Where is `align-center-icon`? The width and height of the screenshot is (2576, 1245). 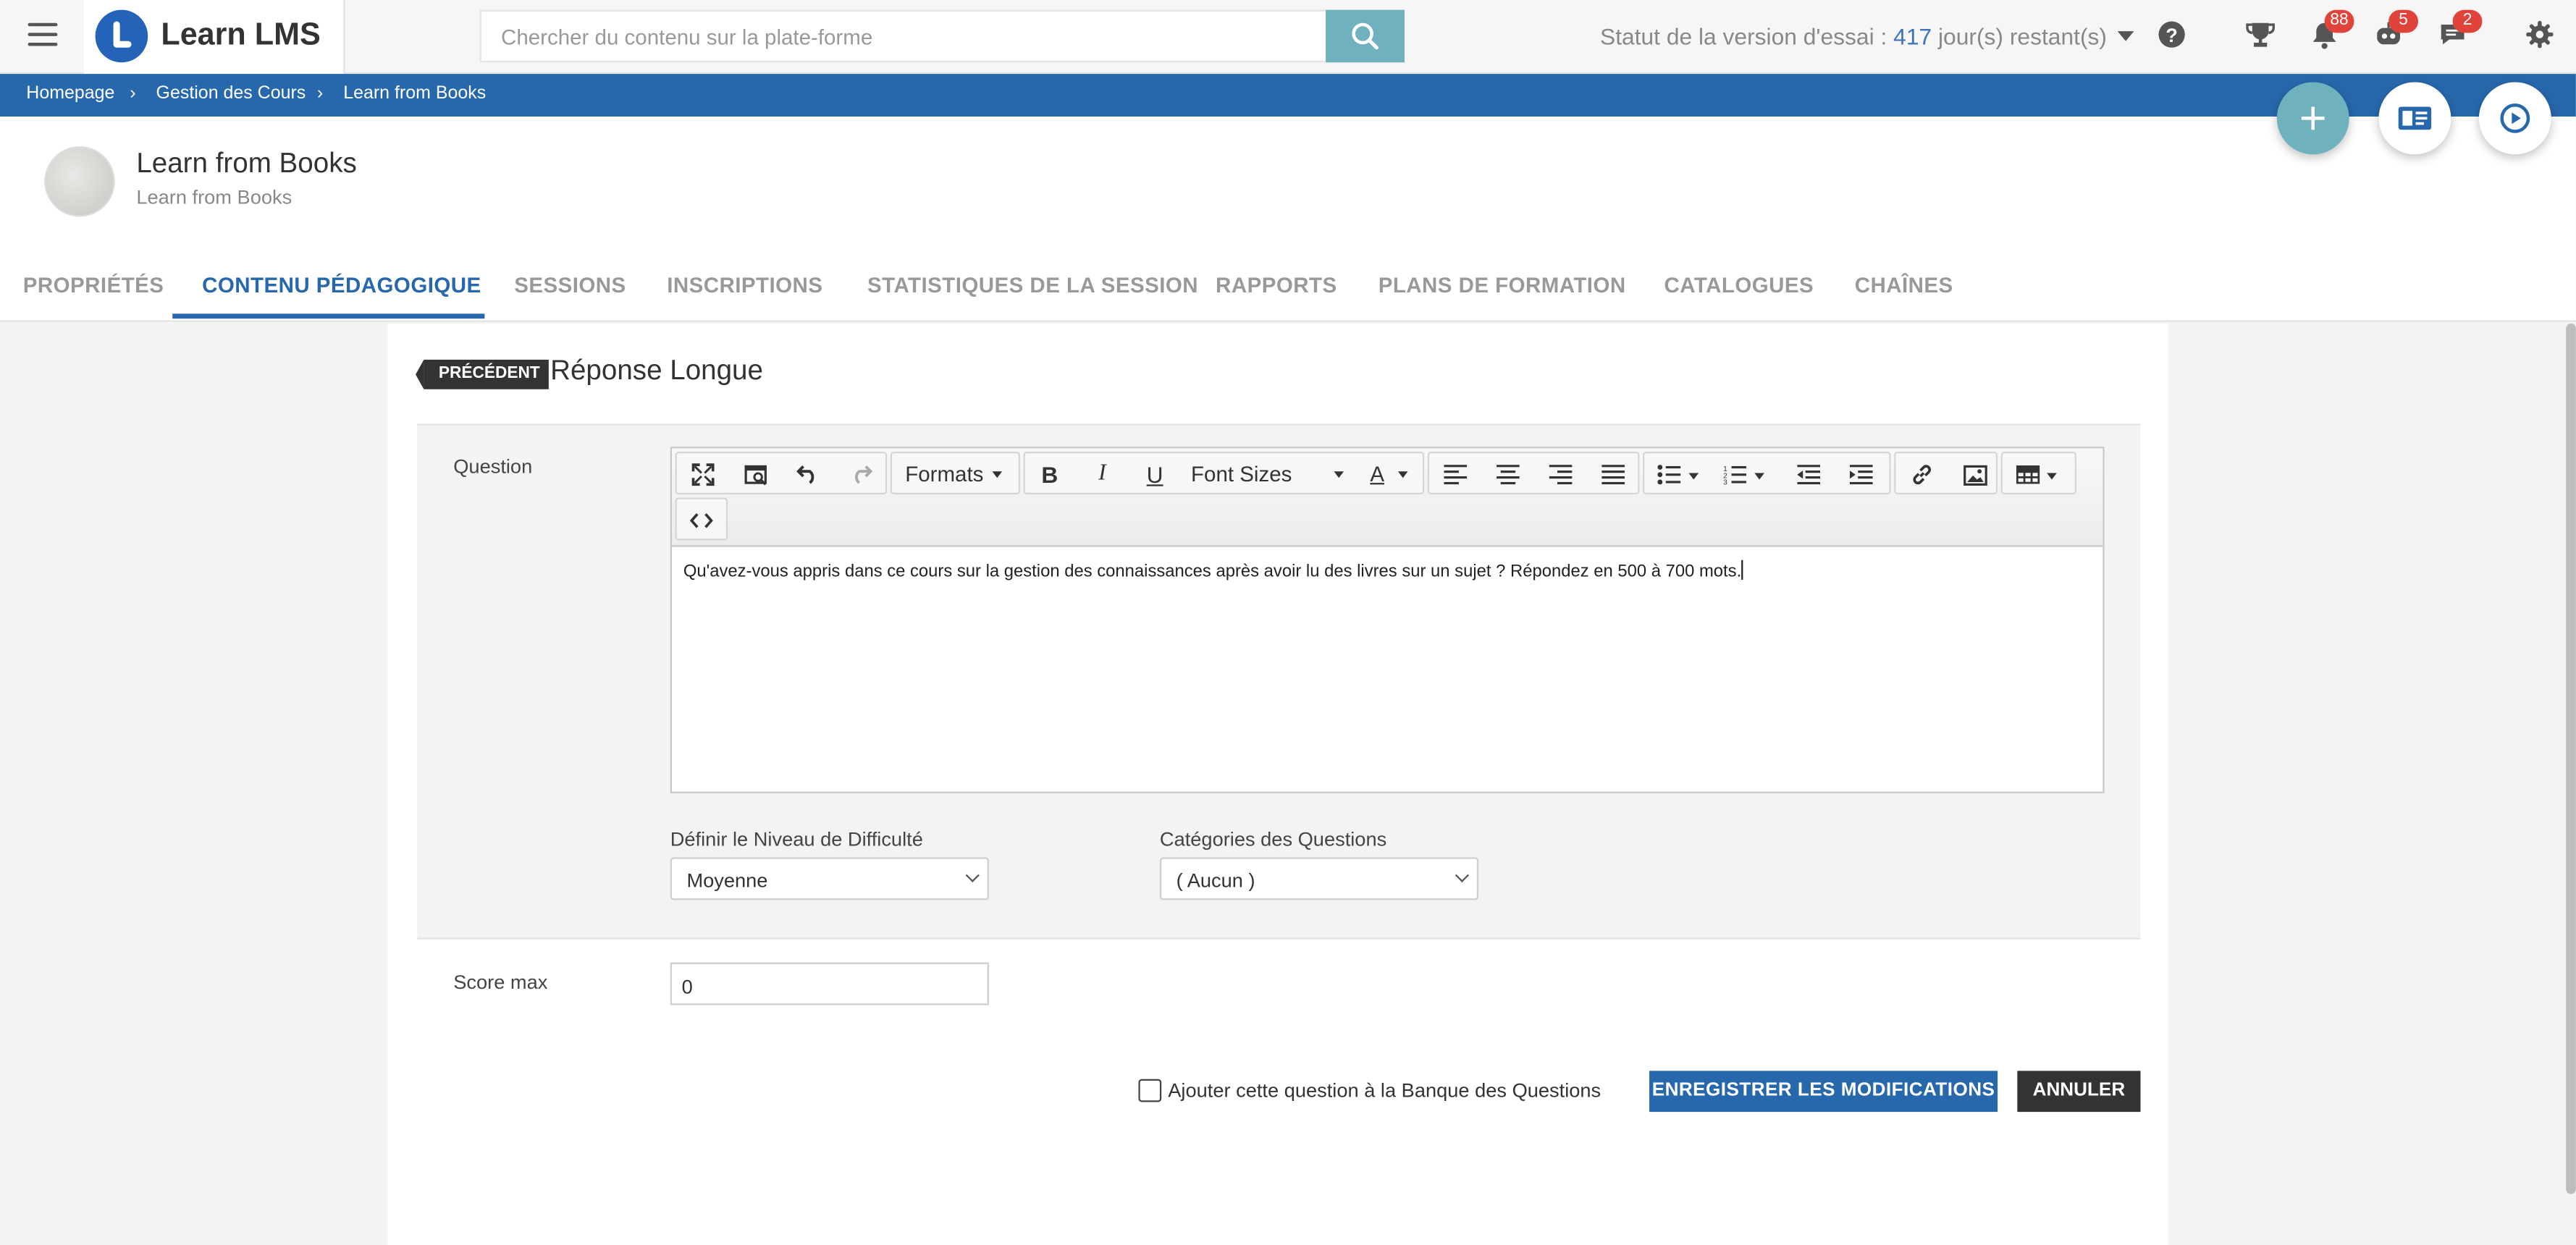
align-center-icon is located at coordinates (1507, 474).